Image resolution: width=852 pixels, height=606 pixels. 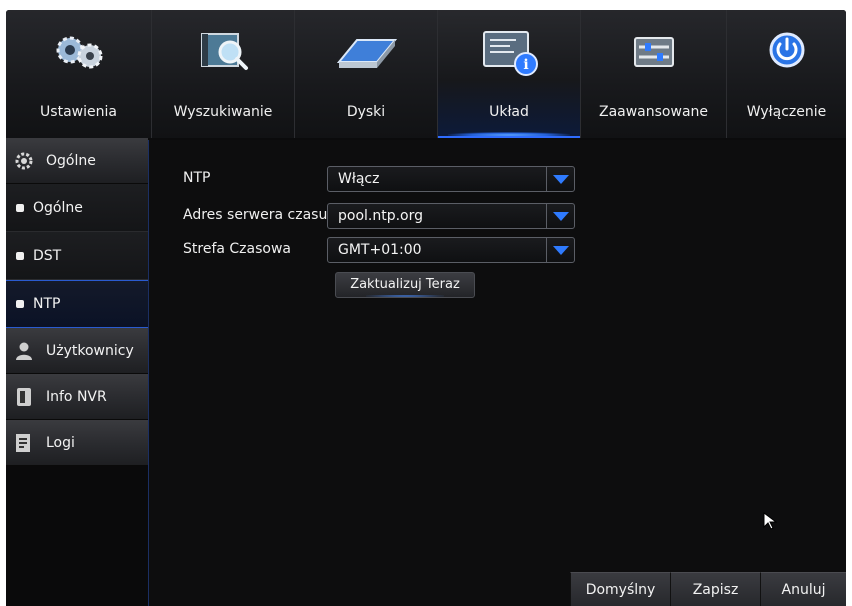 I want to click on tab-label: Dyski, so click(x=366, y=112).